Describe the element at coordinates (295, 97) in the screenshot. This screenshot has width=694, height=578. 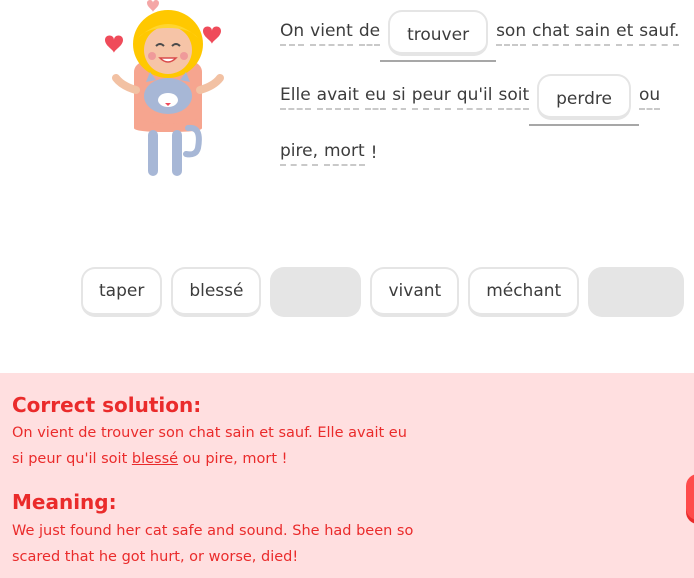
I see `word: Elle` at that location.